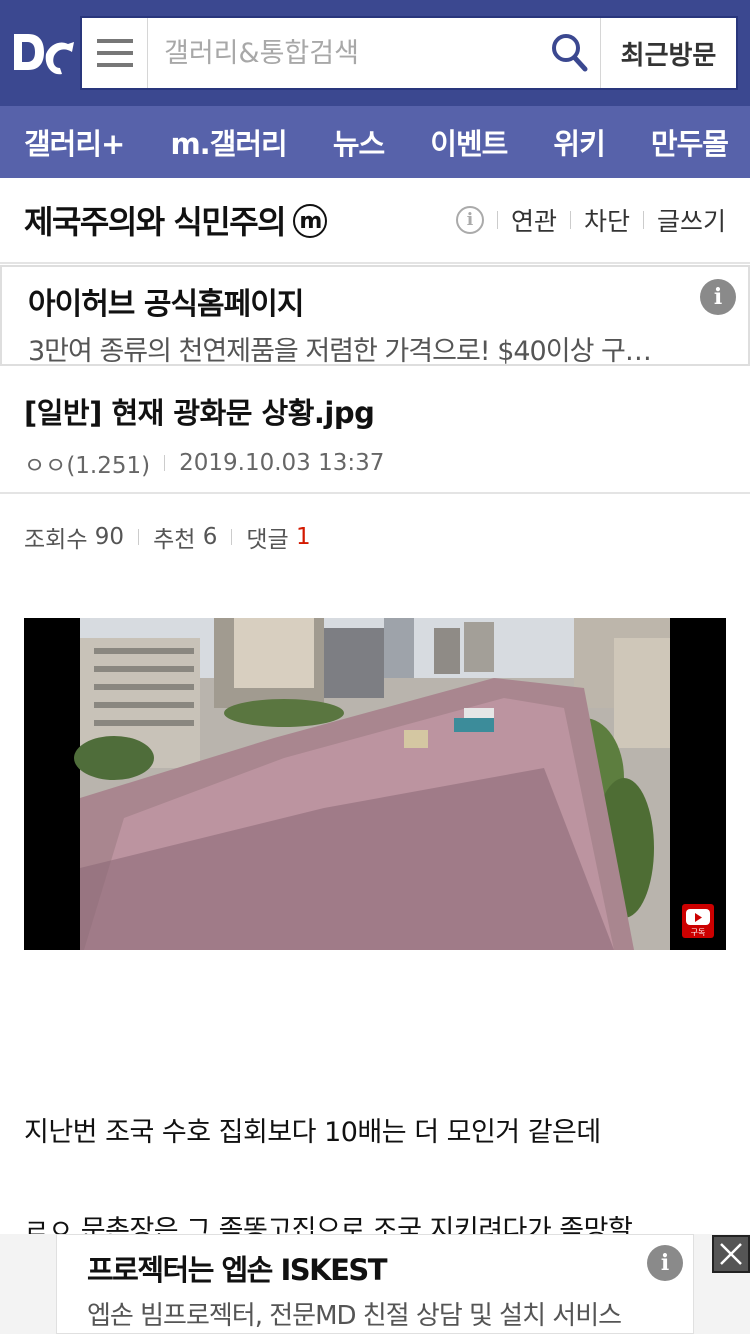  I want to click on main-nav: 갤러리+ m.갤러리 뉴스 이벤트 위키 만두몰, so click(375, 142).